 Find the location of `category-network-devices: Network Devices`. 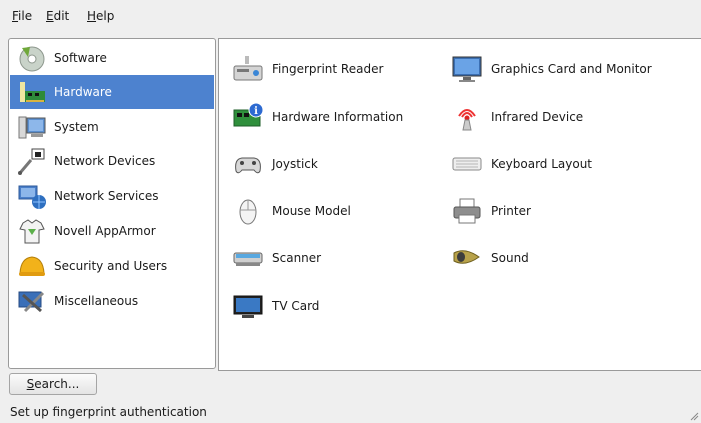

category-network-devices: Network Devices is located at coordinates (112, 161).